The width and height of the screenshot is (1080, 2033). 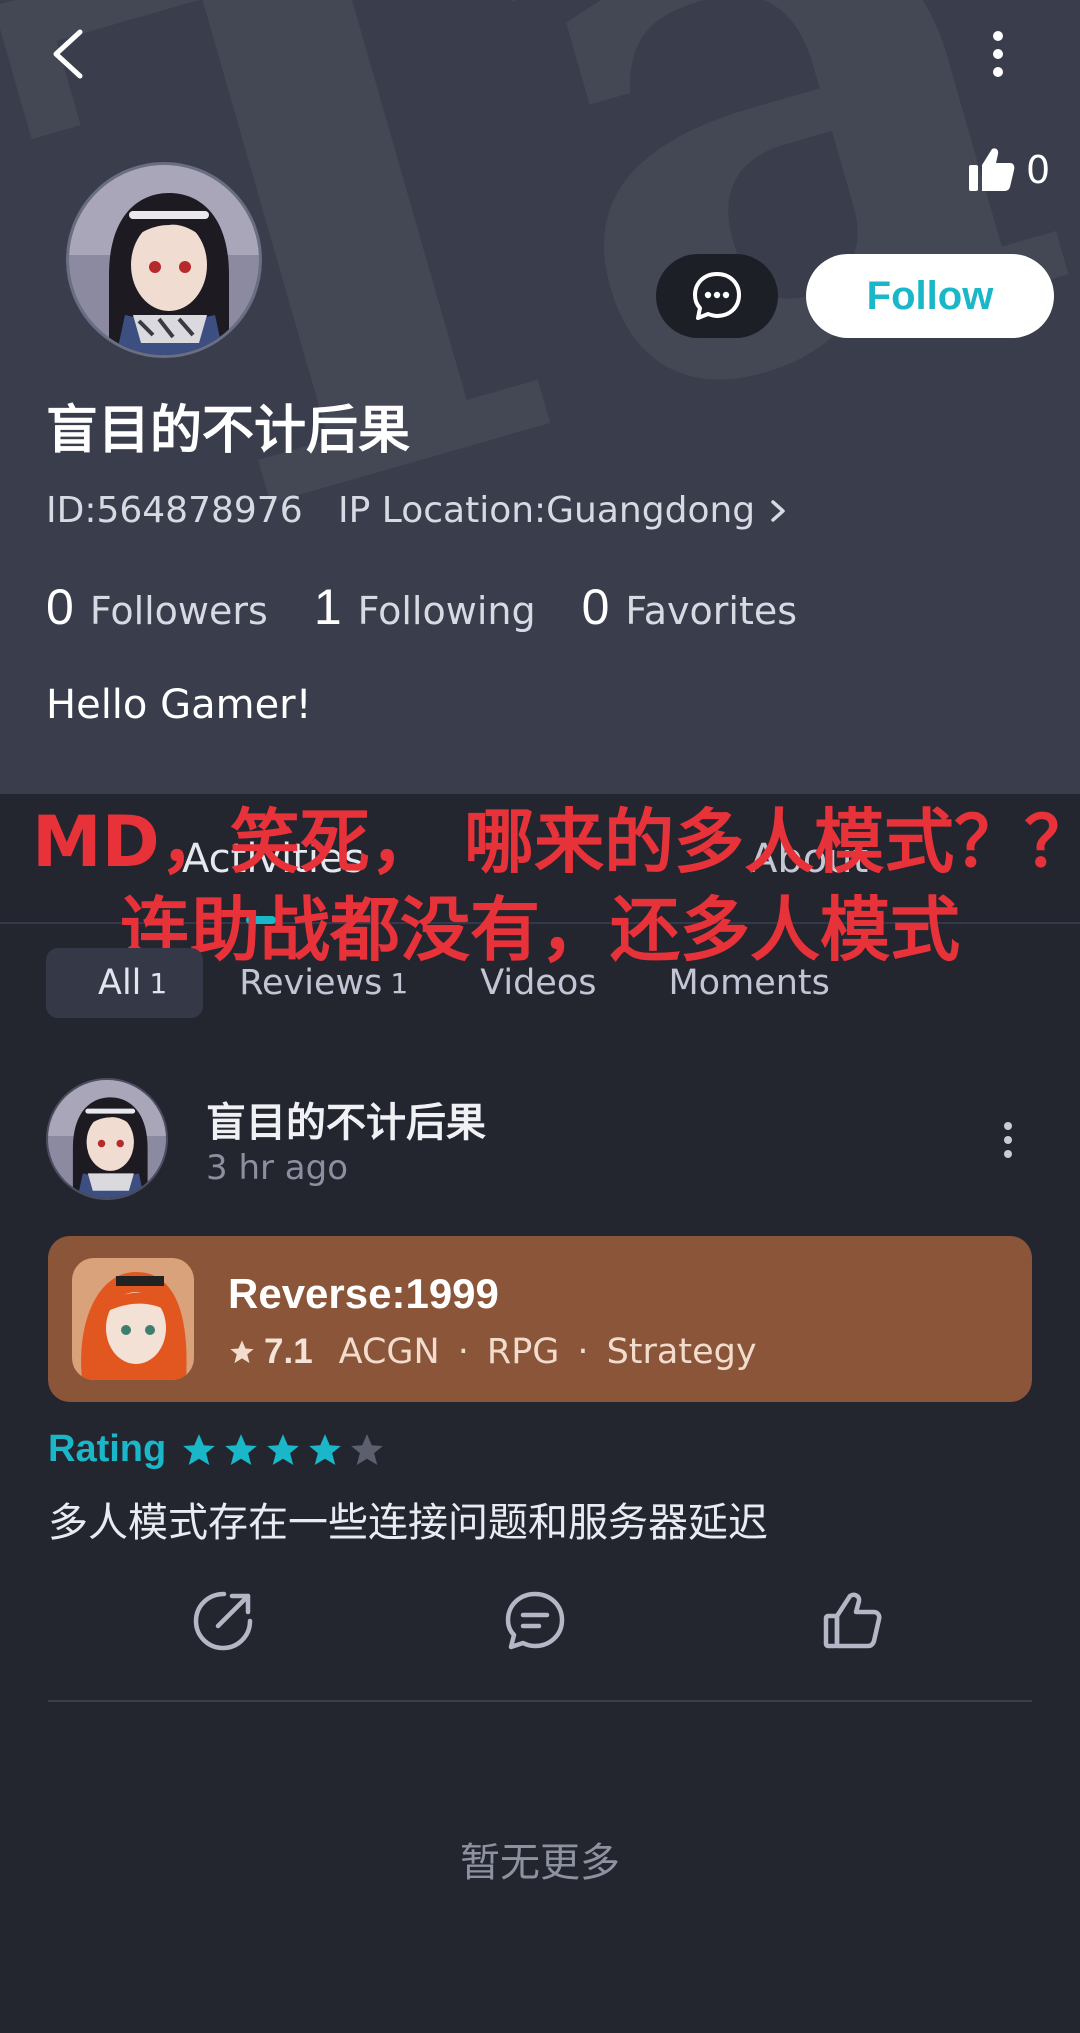 What do you see at coordinates (992, 169) in the screenshot?
I see `thumbs-up-icon` at bounding box center [992, 169].